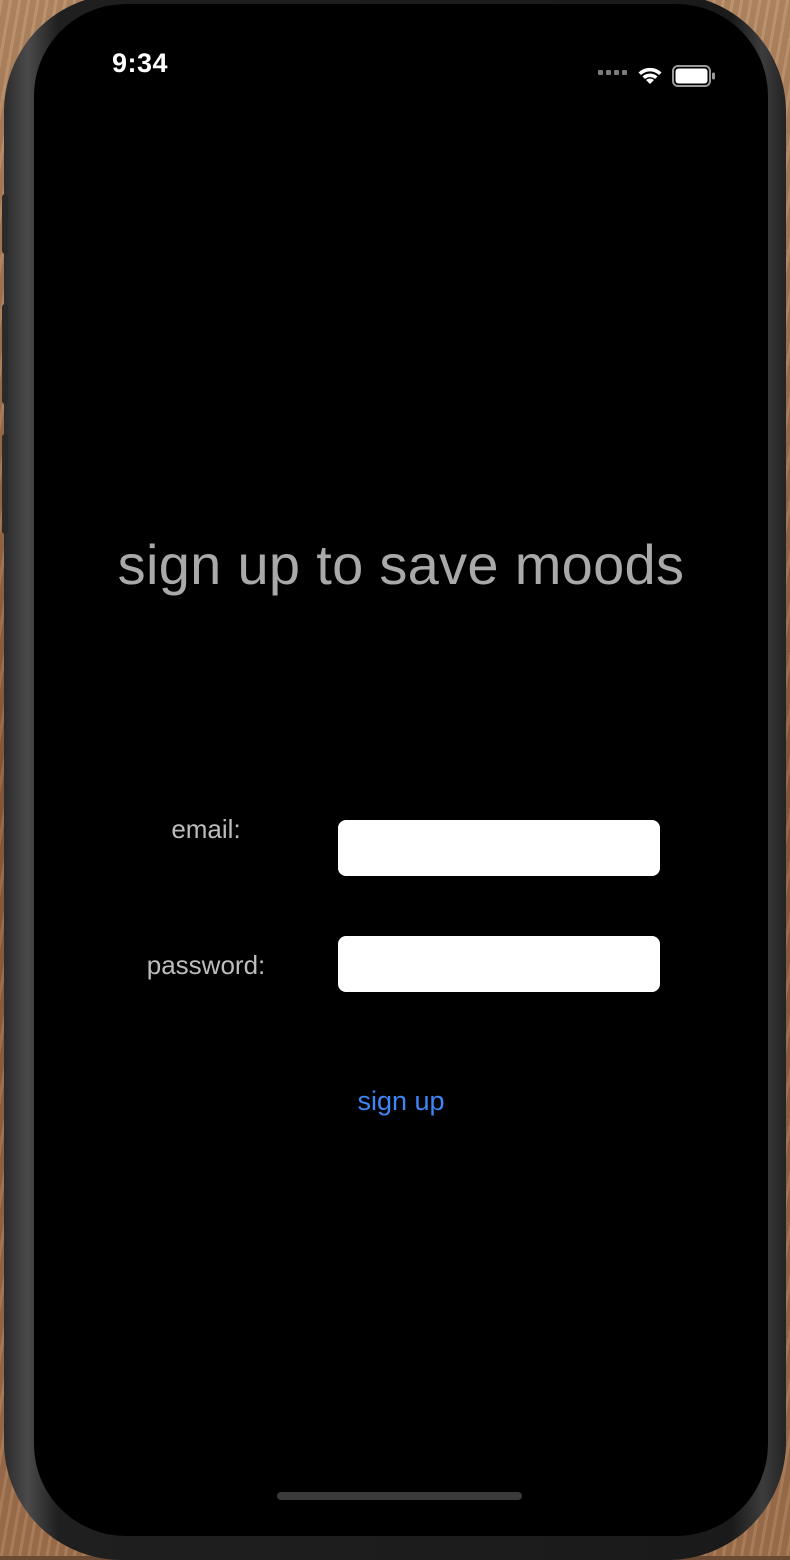 The height and width of the screenshot is (1560, 790). I want to click on status-bar: 9:34, so click(401, 59).